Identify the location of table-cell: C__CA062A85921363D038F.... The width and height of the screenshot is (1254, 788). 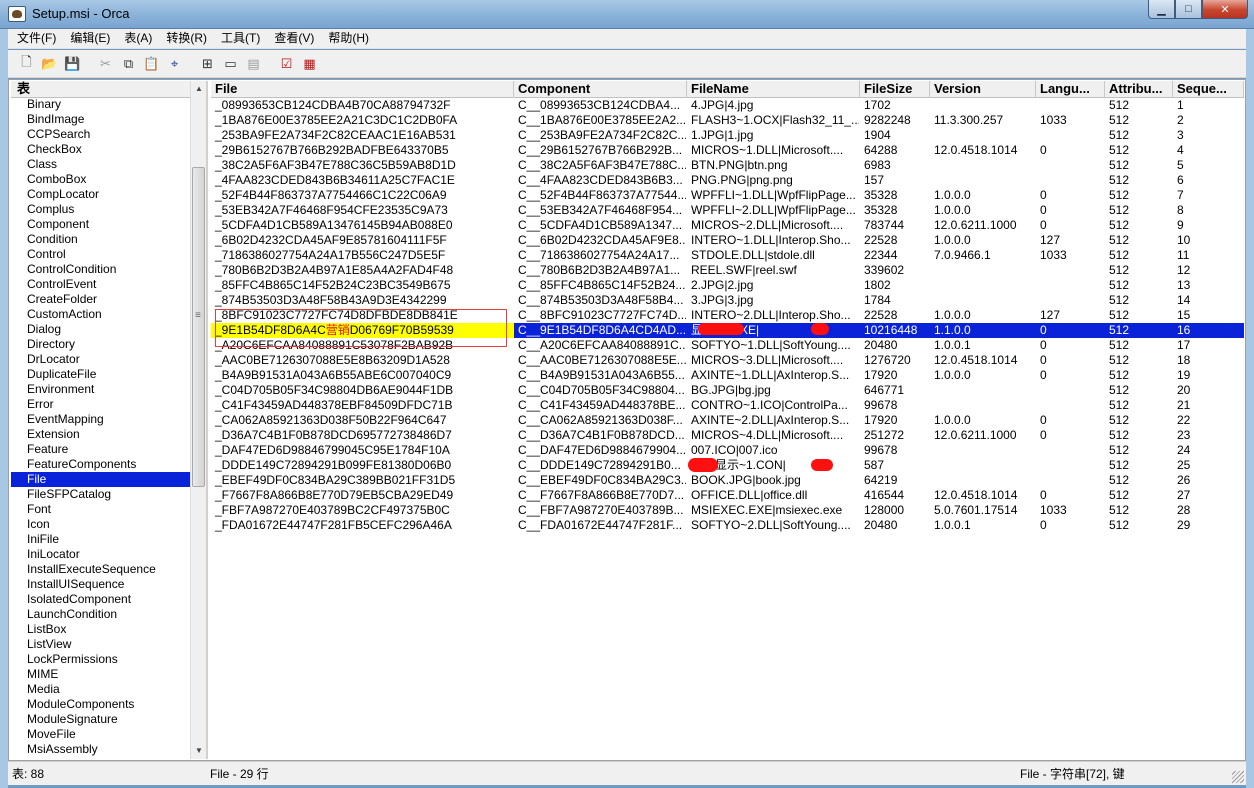
(600, 420).